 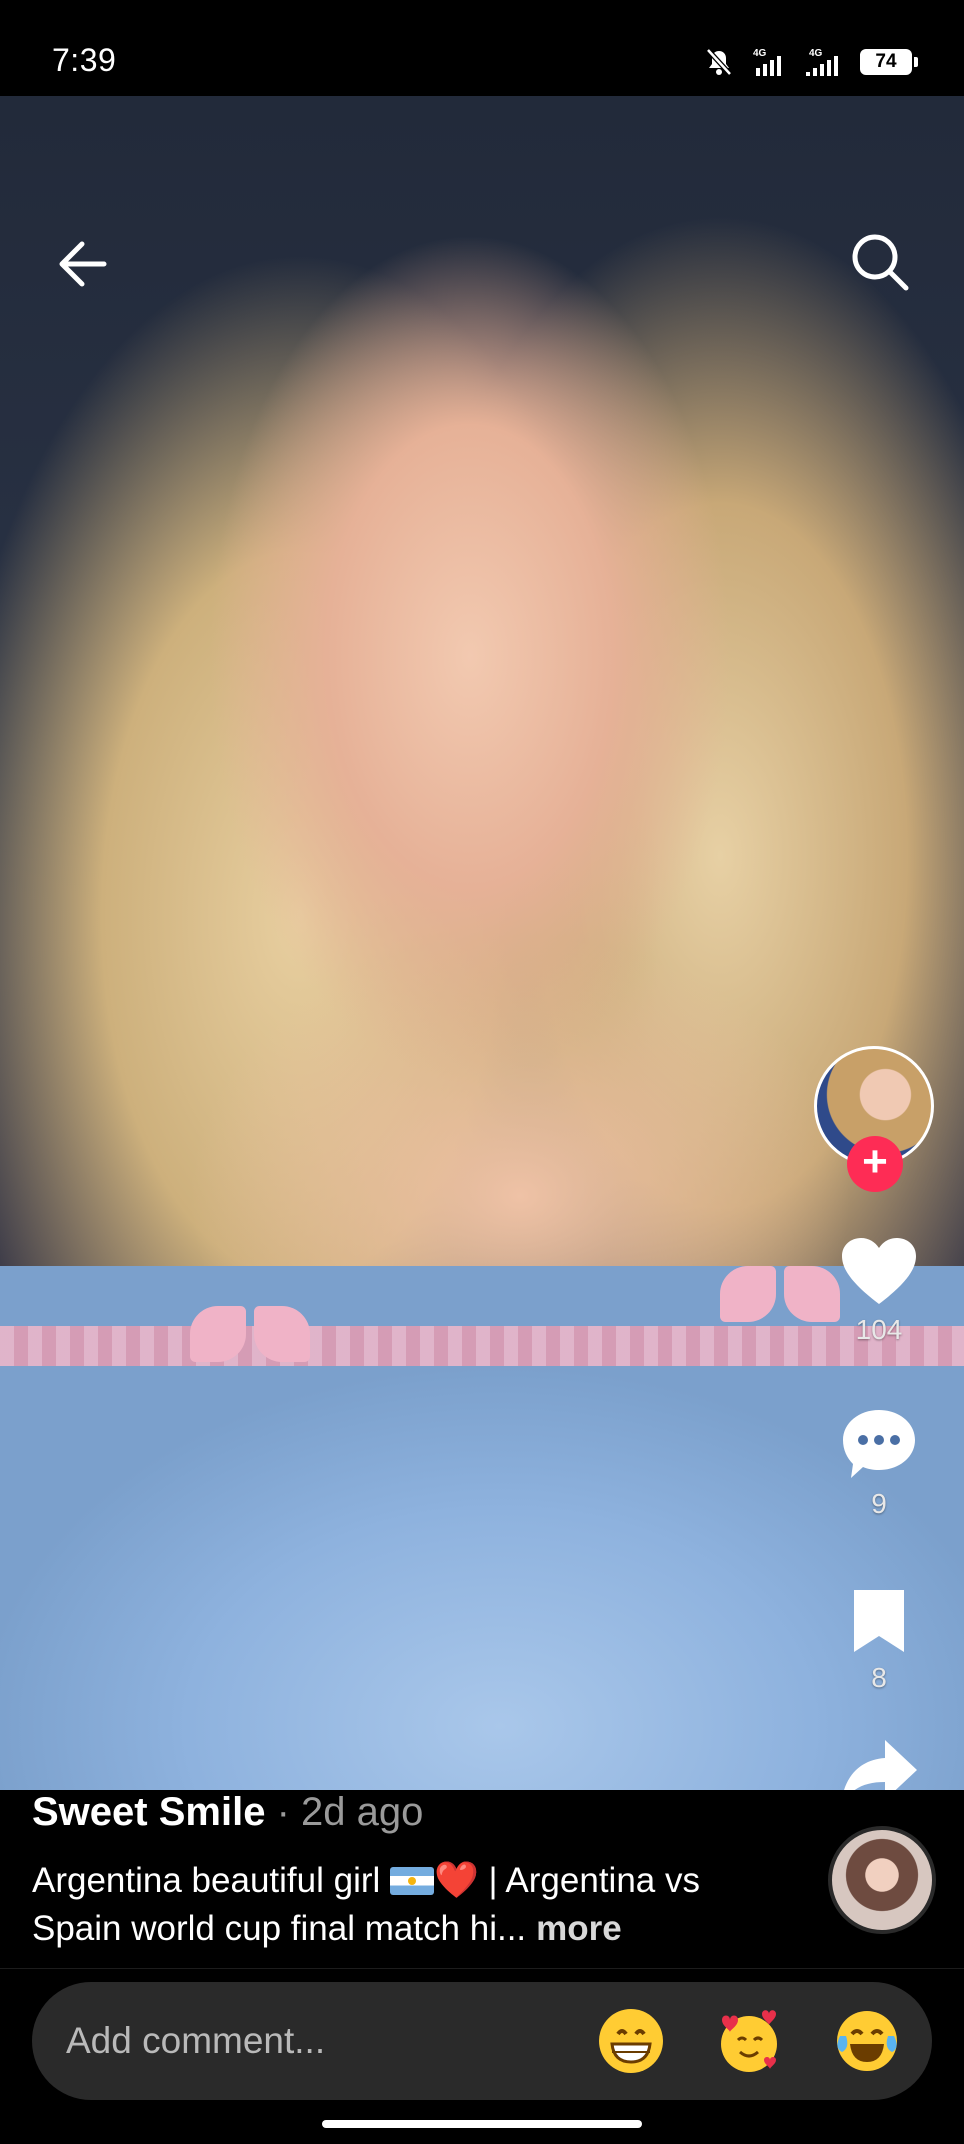 I want to click on divider, so click(x=482, y=1968).